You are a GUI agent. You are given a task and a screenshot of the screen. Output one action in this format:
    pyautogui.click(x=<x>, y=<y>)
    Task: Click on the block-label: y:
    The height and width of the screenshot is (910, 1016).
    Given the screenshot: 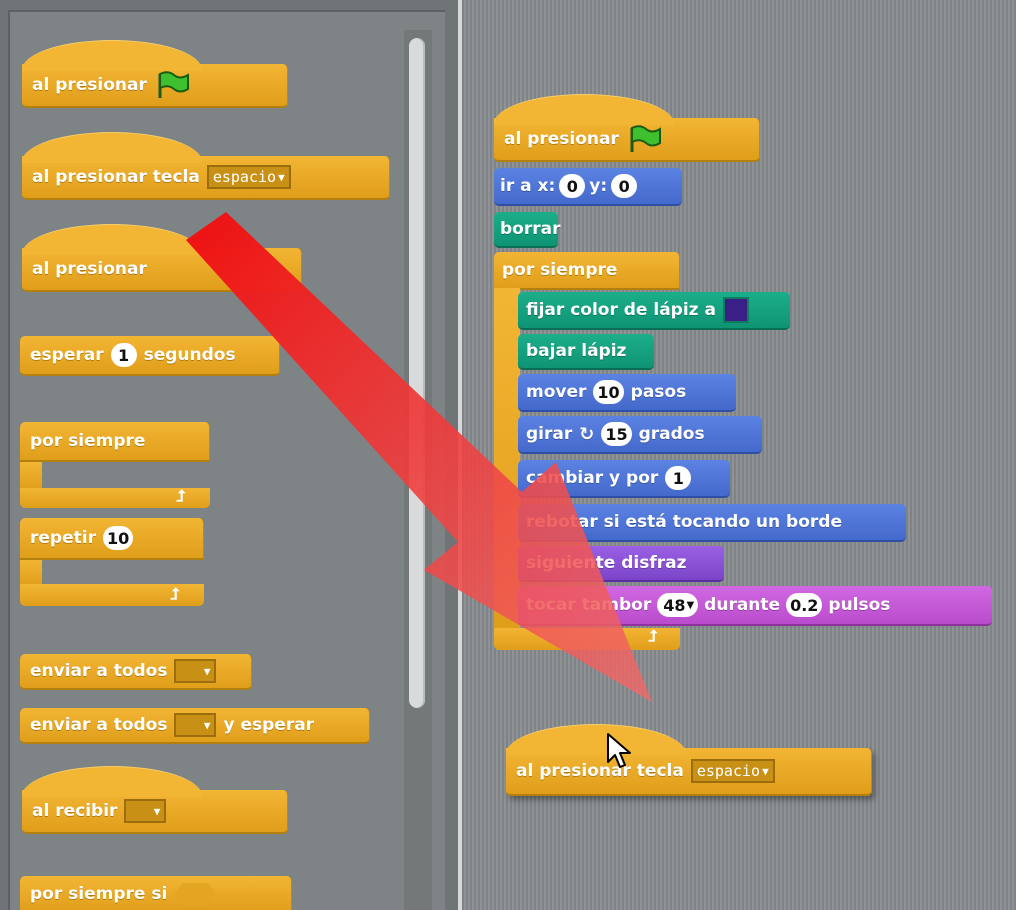 What is the action you would take?
    pyautogui.click(x=598, y=186)
    